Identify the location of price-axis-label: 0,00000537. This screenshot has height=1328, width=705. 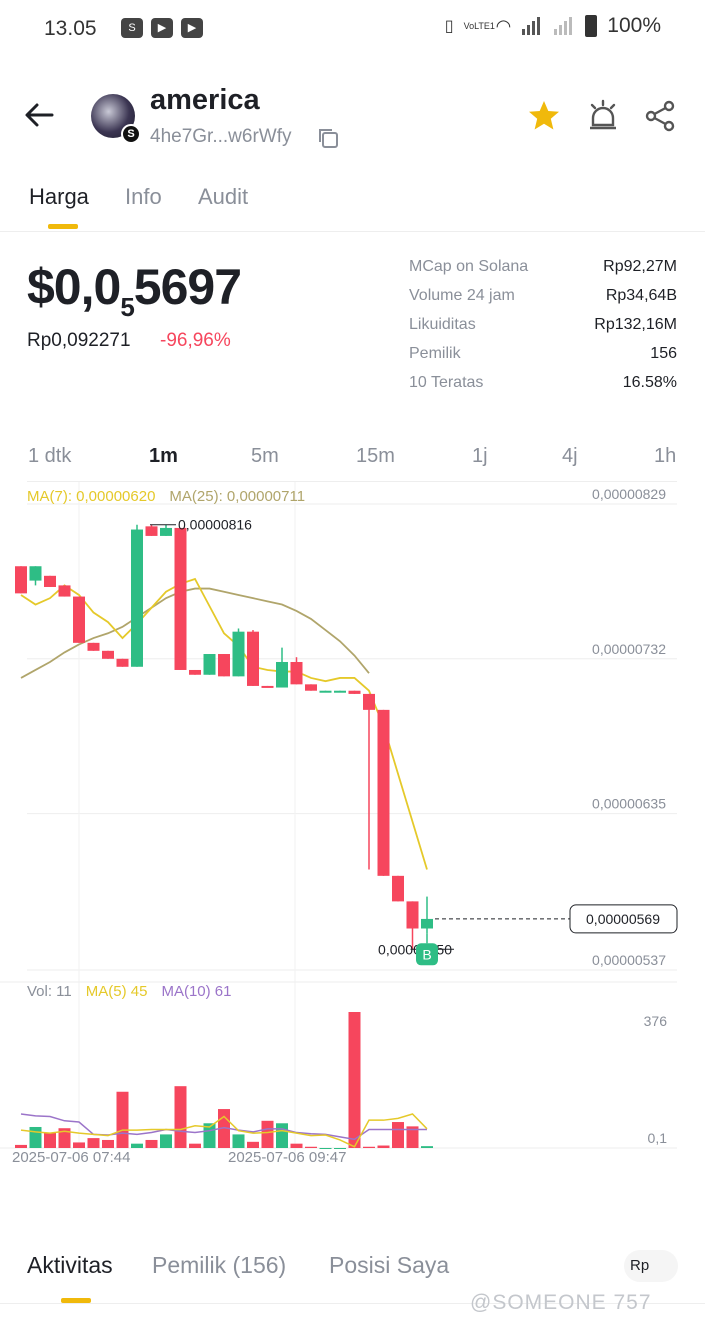
(629, 960).